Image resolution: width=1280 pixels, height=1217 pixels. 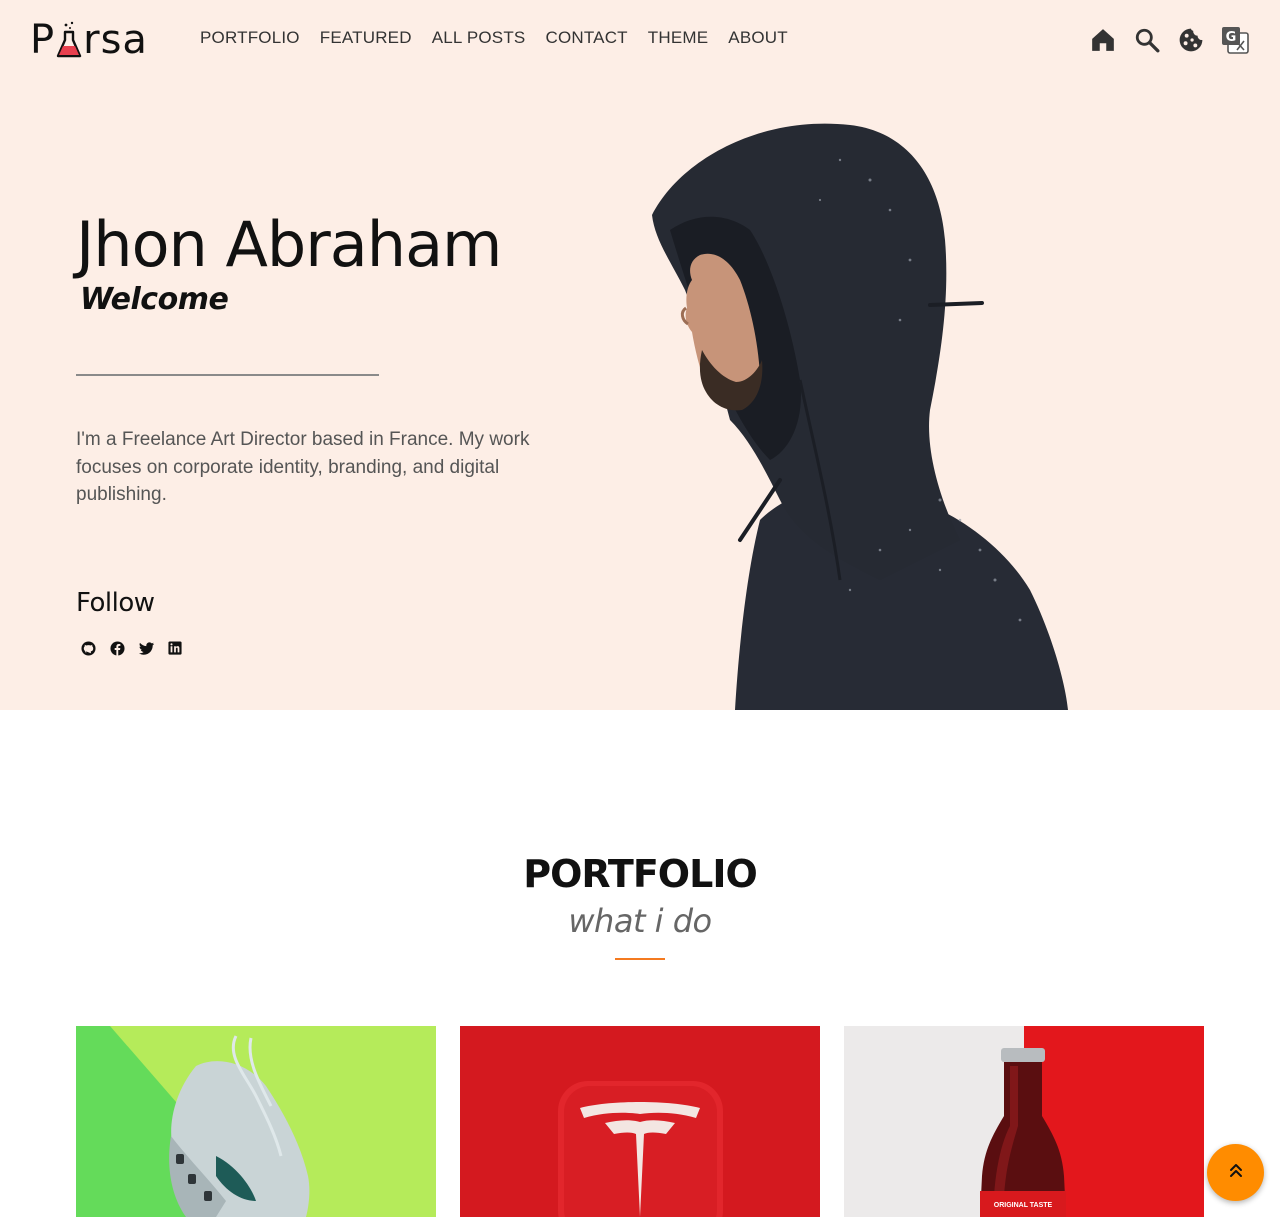 I want to click on logo-text-end: rsa, so click(x=115, y=40).